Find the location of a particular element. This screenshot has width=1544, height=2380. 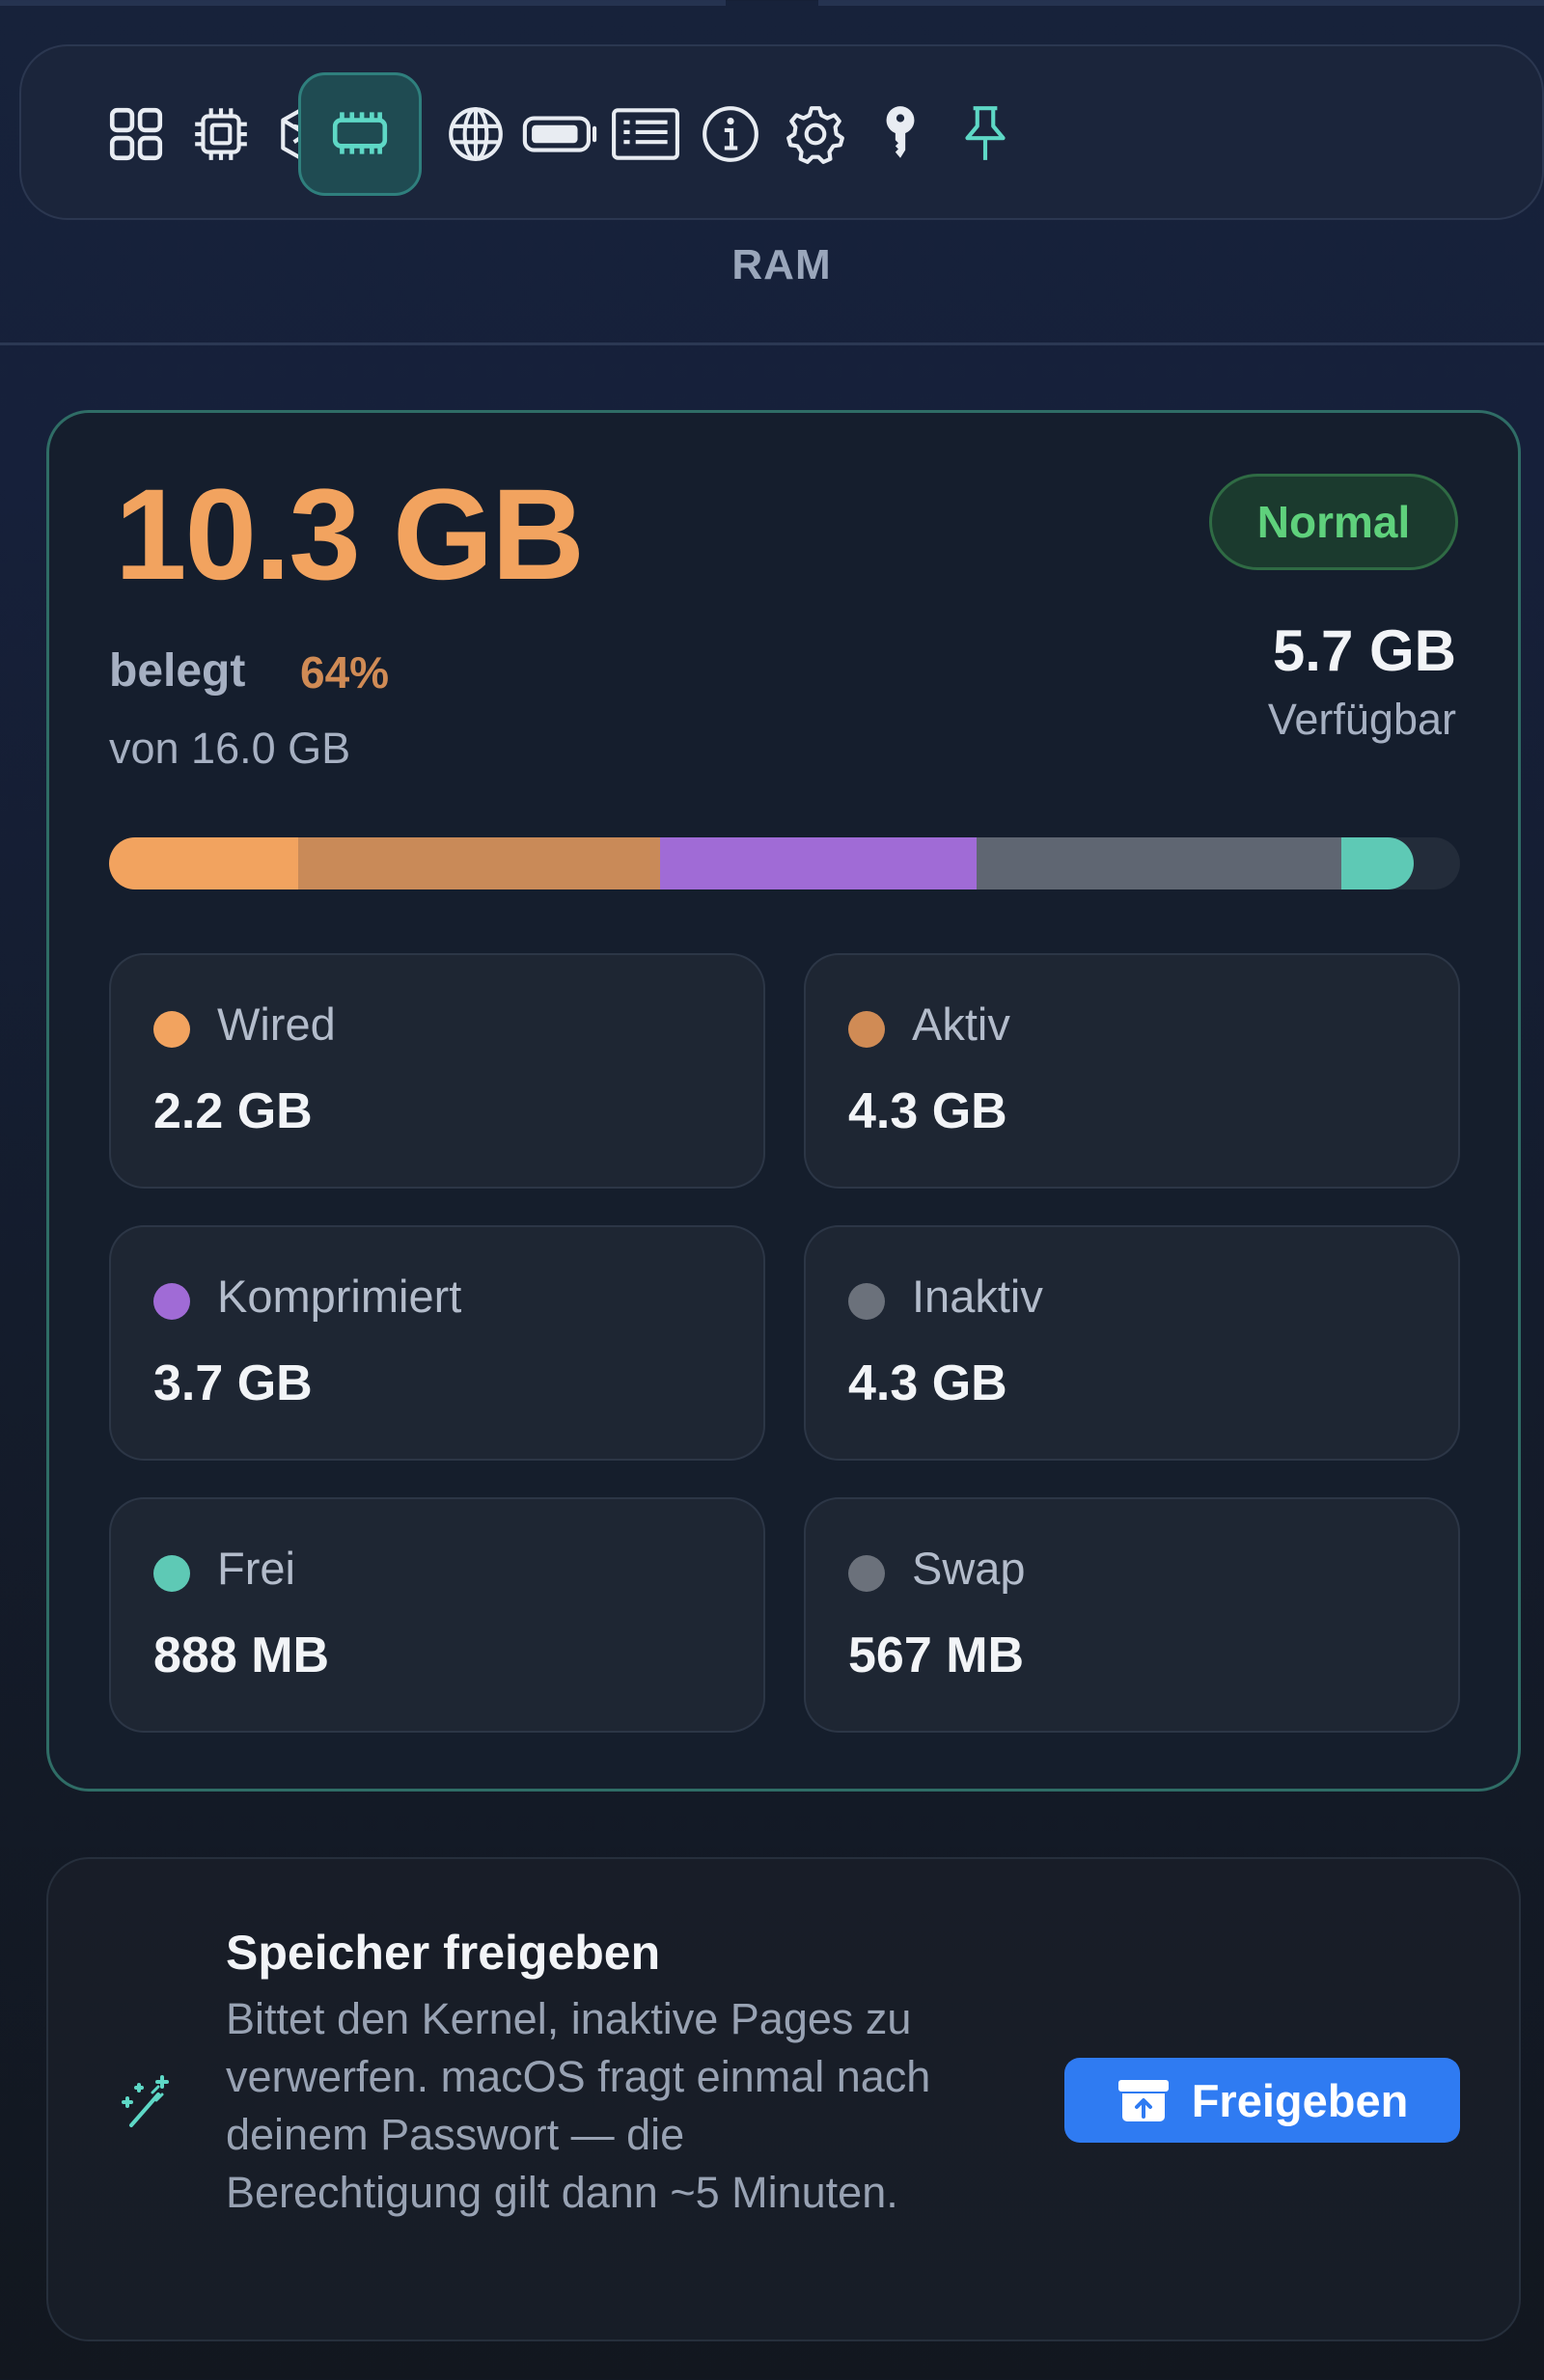

free-memory-button: Freigeben is located at coordinates (1262, 2101).